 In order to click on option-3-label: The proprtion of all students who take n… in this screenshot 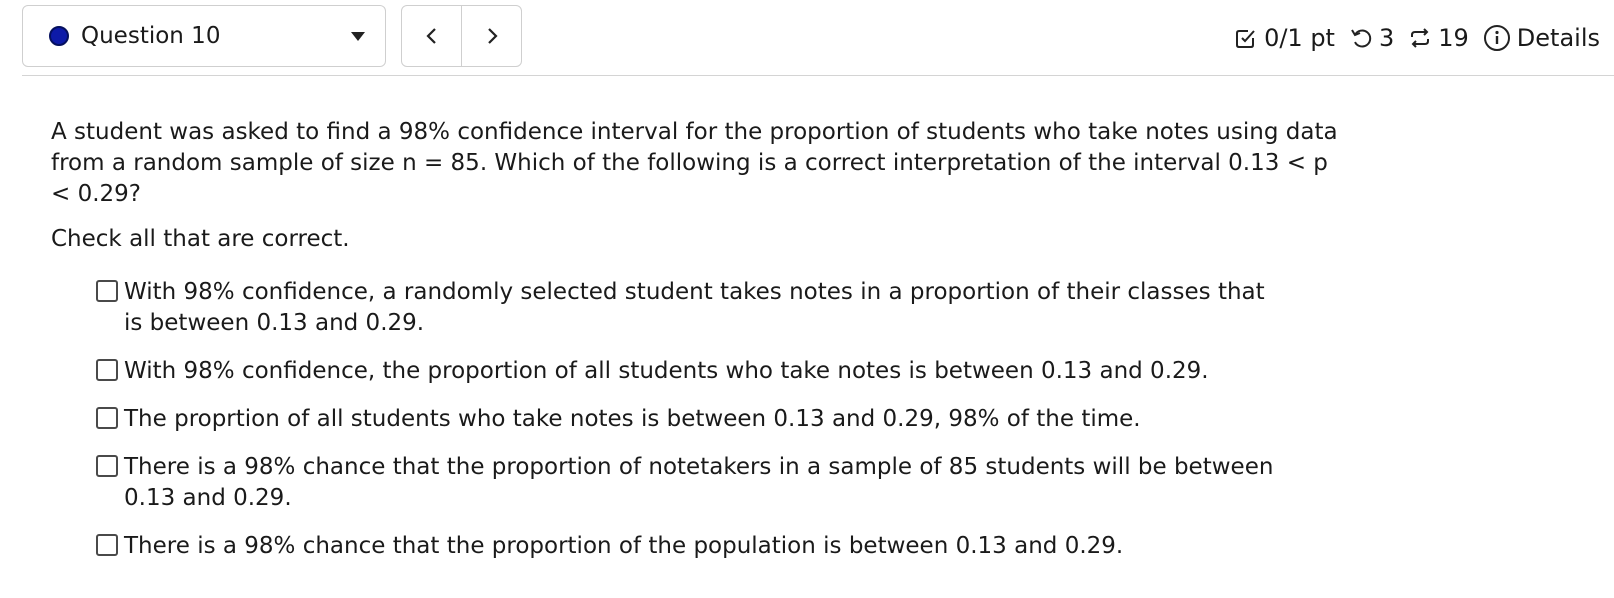, I will do `click(632, 419)`.